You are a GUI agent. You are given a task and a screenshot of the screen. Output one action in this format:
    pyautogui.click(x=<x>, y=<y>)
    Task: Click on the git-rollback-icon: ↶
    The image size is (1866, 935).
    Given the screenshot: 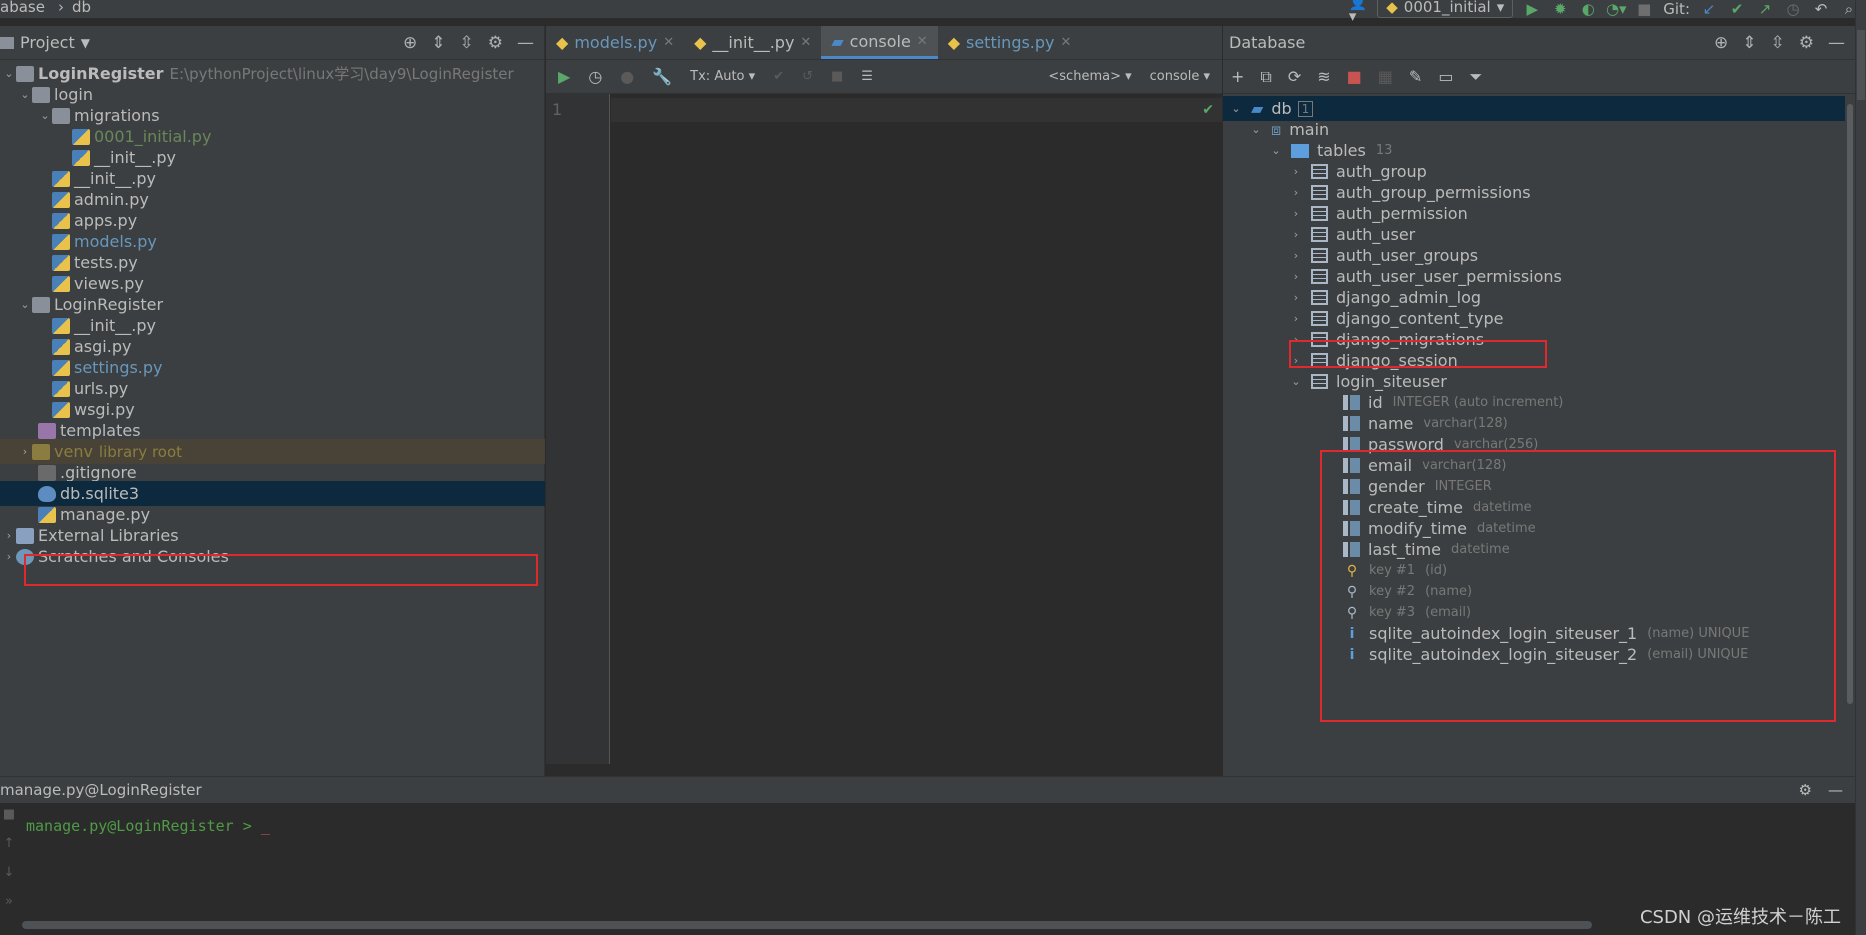 What is the action you would take?
    pyautogui.click(x=1821, y=9)
    